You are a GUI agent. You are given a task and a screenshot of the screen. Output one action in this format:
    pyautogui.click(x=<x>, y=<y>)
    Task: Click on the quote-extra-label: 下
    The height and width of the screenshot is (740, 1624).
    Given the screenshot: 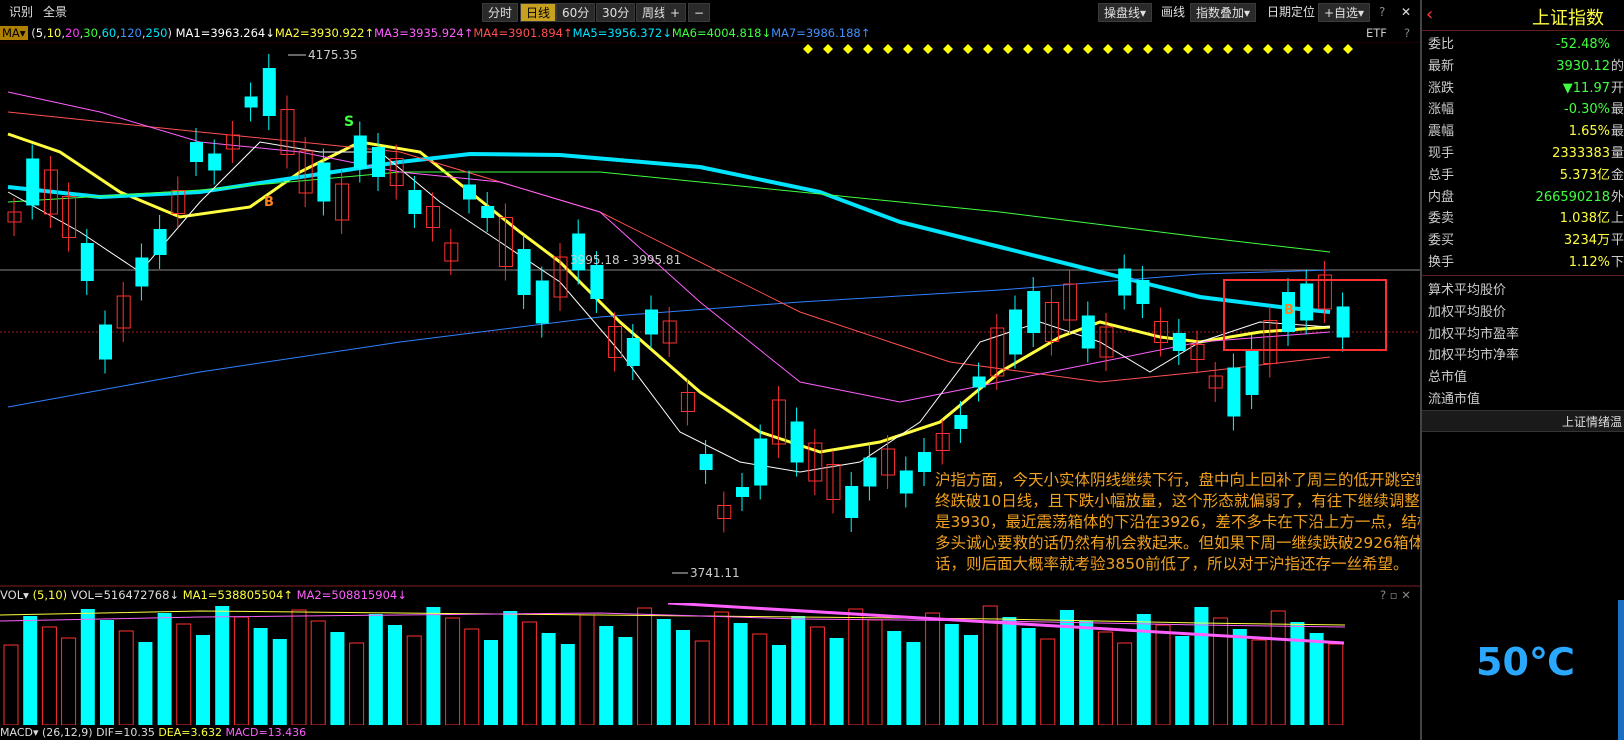 What is the action you would take?
    pyautogui.click(x=1617, y=262)
    